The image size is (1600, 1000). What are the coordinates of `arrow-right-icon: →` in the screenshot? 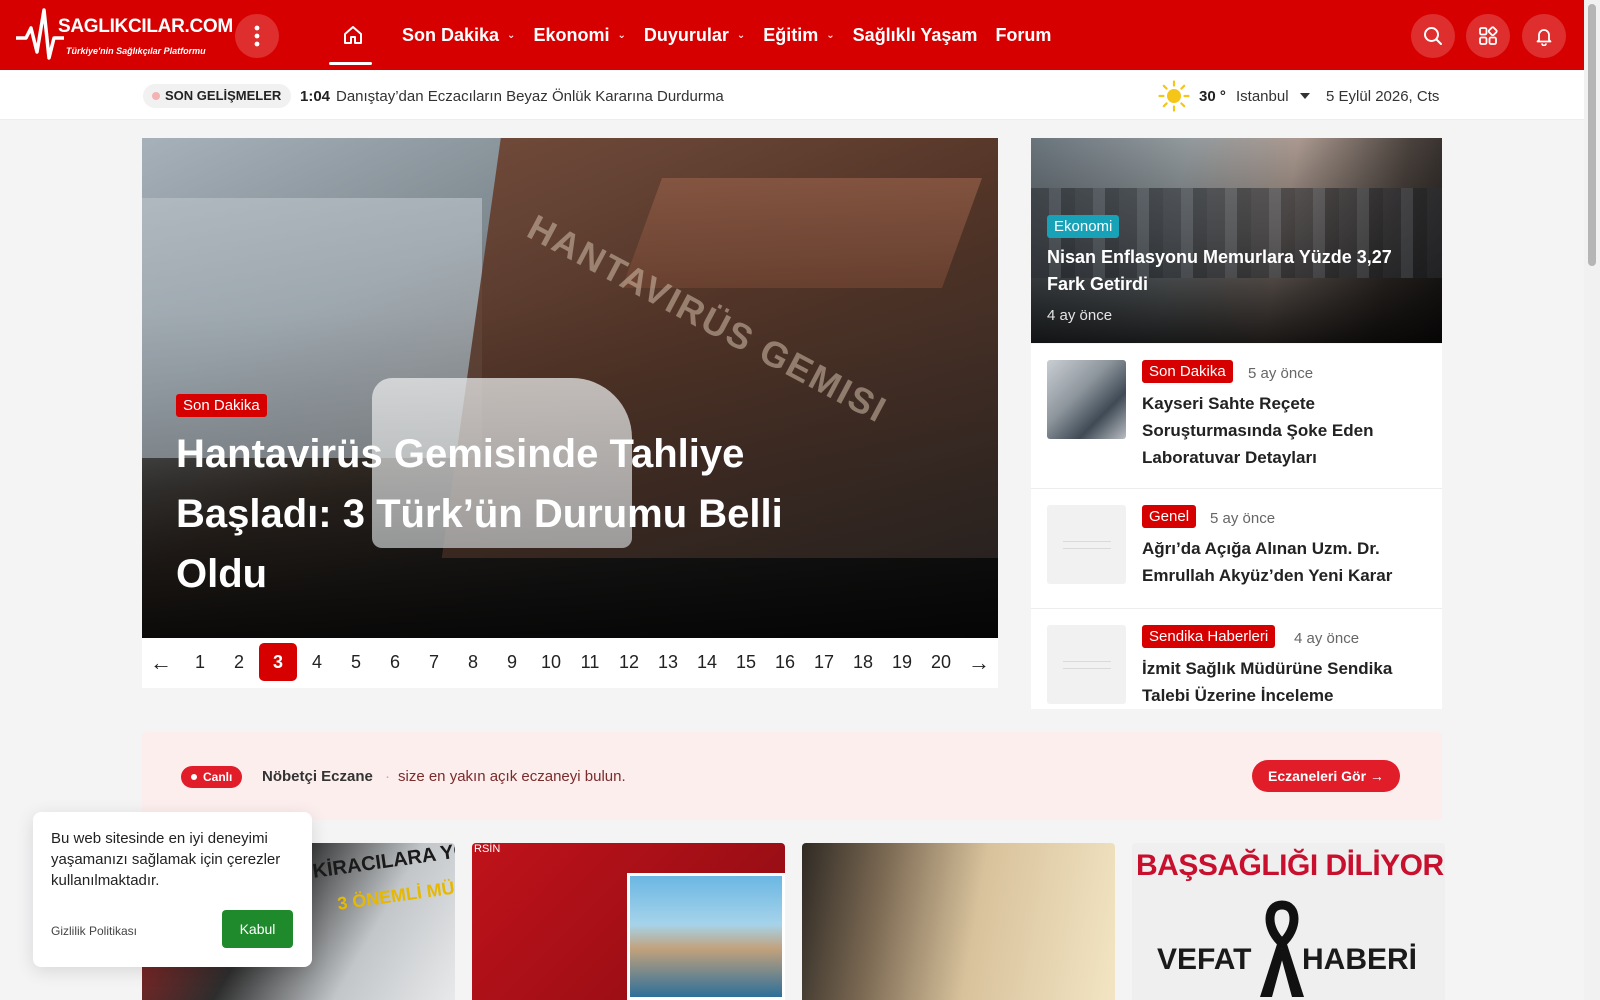 It's located at (979, 663).